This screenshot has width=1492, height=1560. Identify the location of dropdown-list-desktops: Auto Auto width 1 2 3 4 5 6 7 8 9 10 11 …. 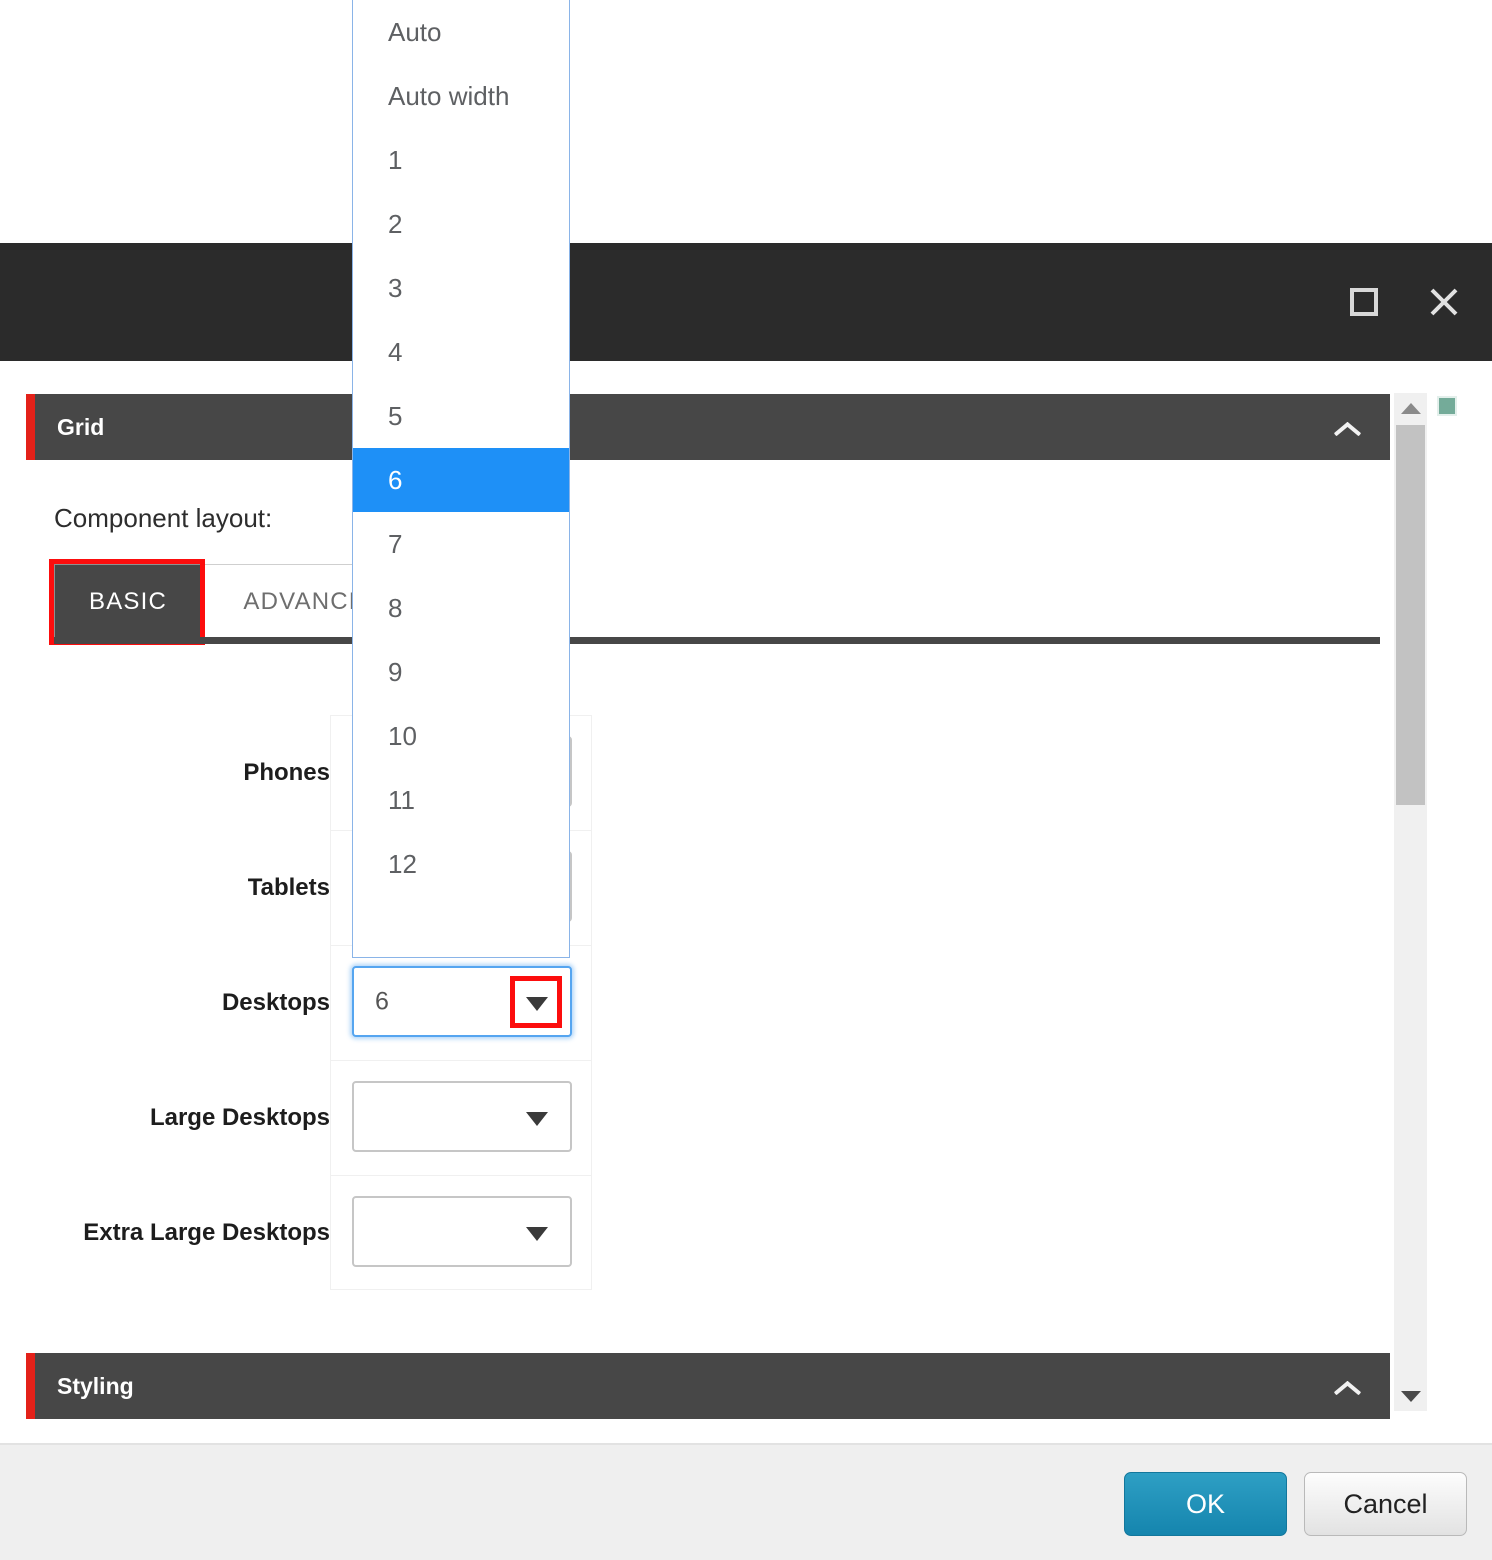
(461, 479).